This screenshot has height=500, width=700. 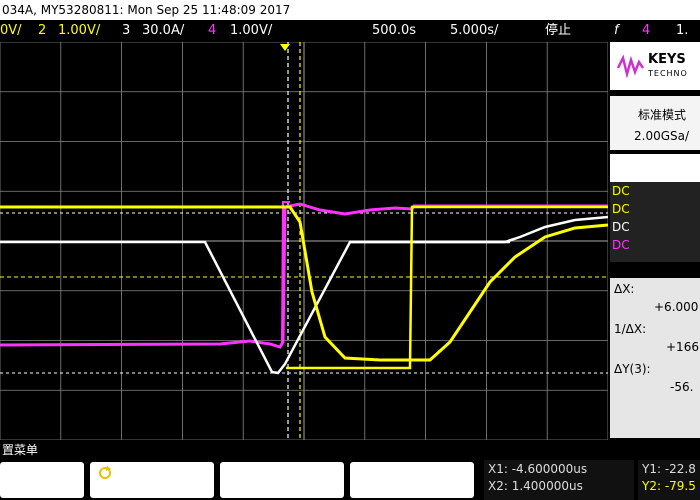 What do you see at coordinates (251, 31) in the screenshot?
I see `ch4-scale: 1.00V/` at bounding box center [251, 31].